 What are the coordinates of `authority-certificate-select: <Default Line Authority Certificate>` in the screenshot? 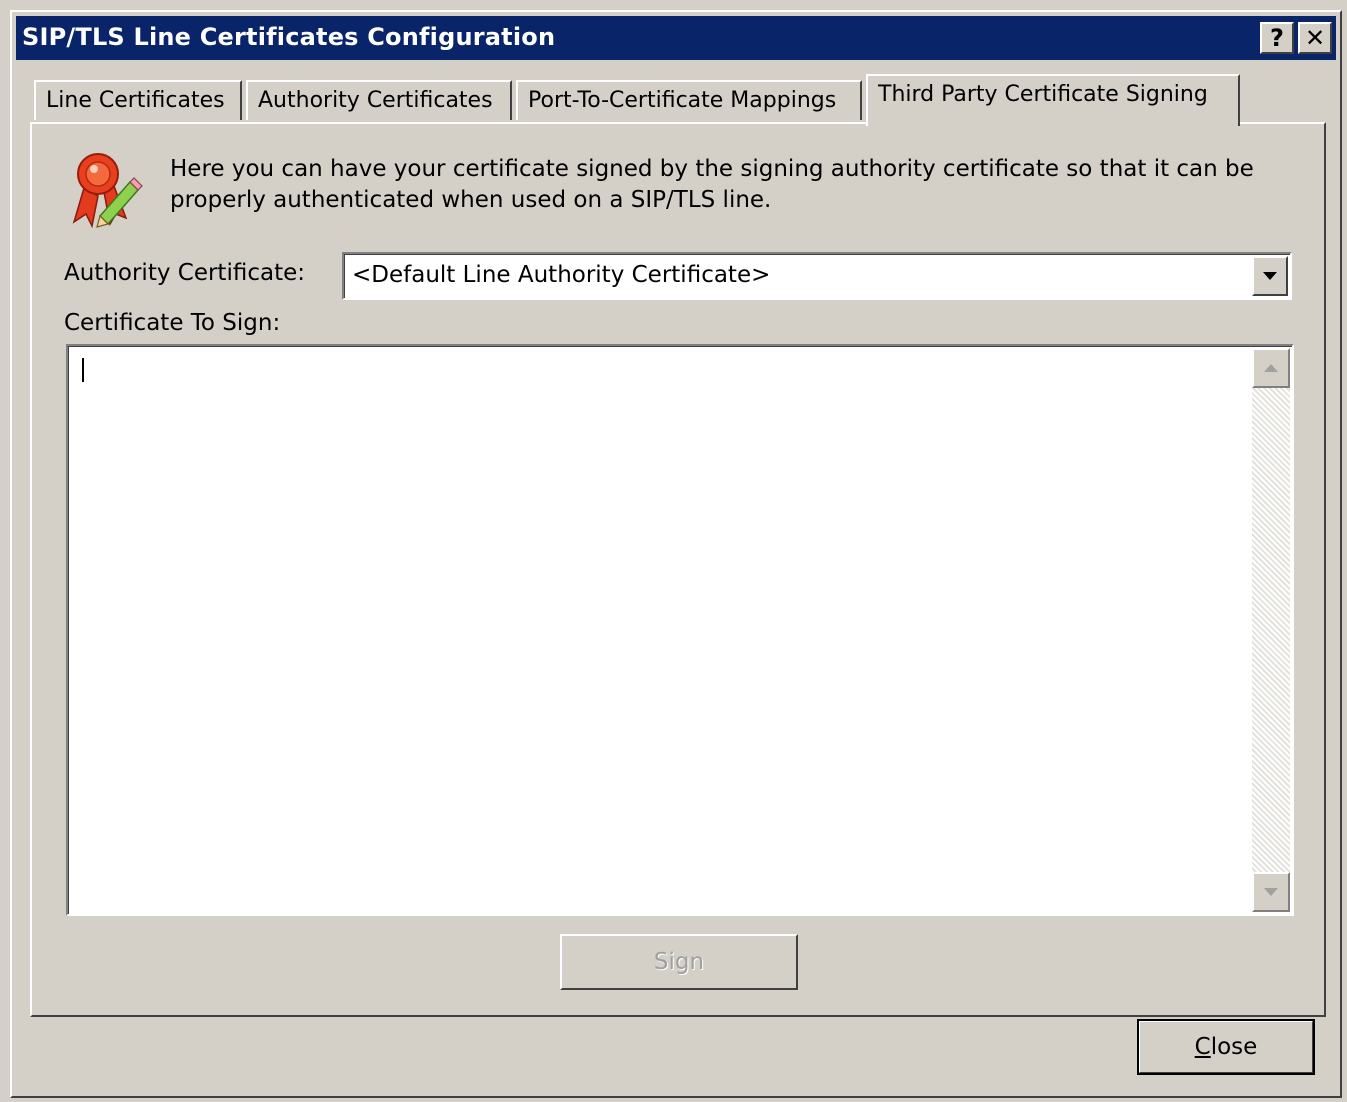 It's located at (817, 276).